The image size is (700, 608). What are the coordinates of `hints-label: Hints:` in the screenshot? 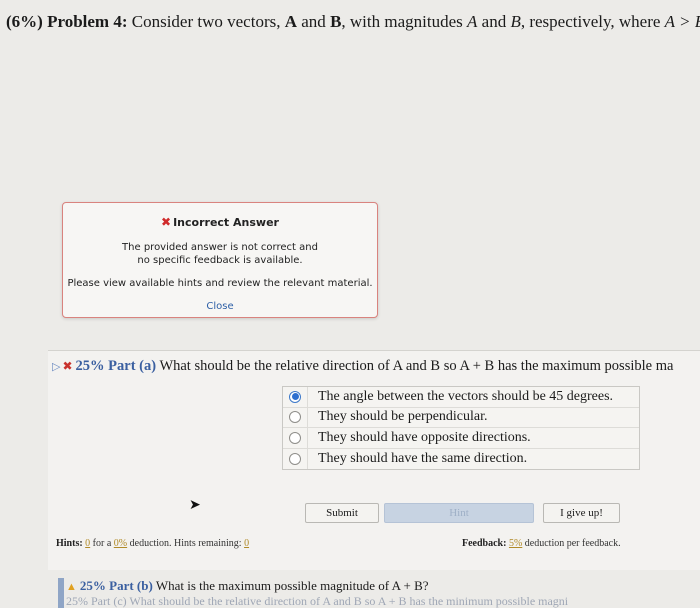 It's located at (69, 543).